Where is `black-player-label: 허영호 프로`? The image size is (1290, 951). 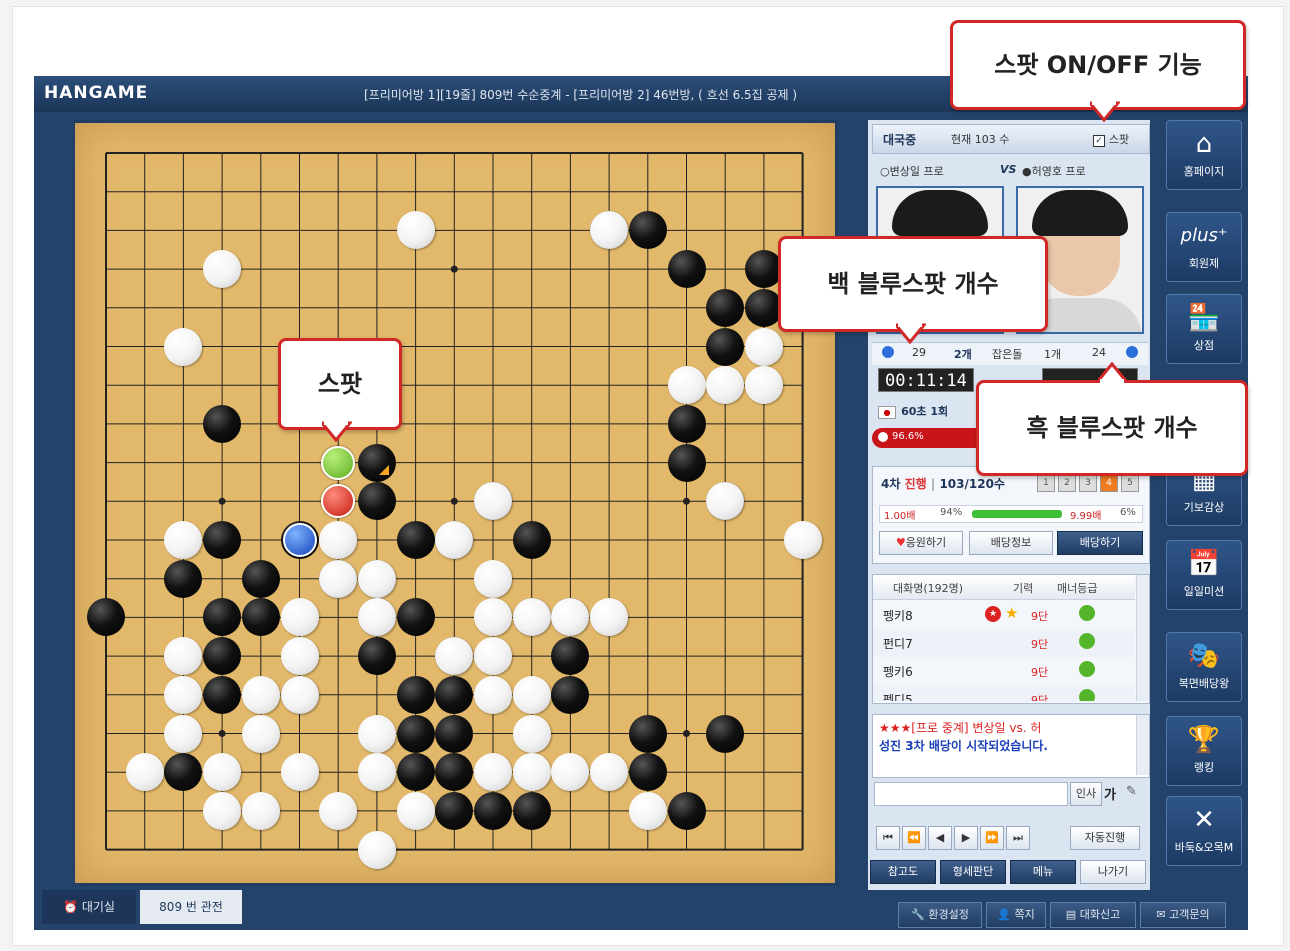
black-player-label: 허영호 프로 is located at coordinates (1058, 171).